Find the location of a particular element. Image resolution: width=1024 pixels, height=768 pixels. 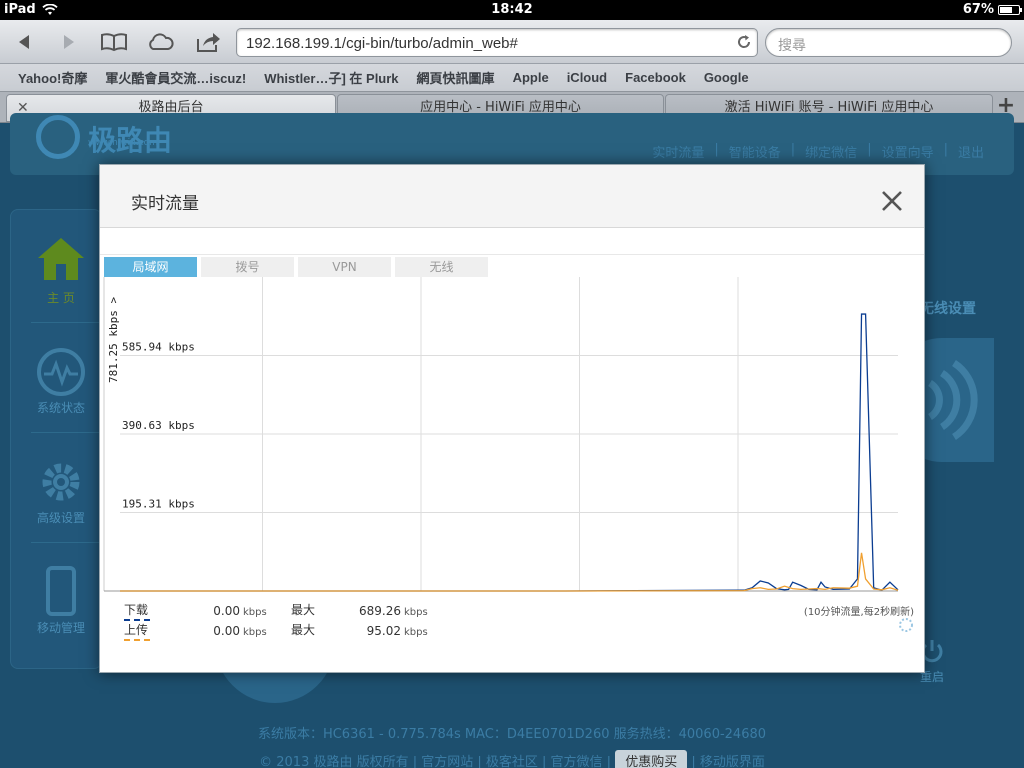

legend-download-name: 下载 is located at coordinates (152, 611).